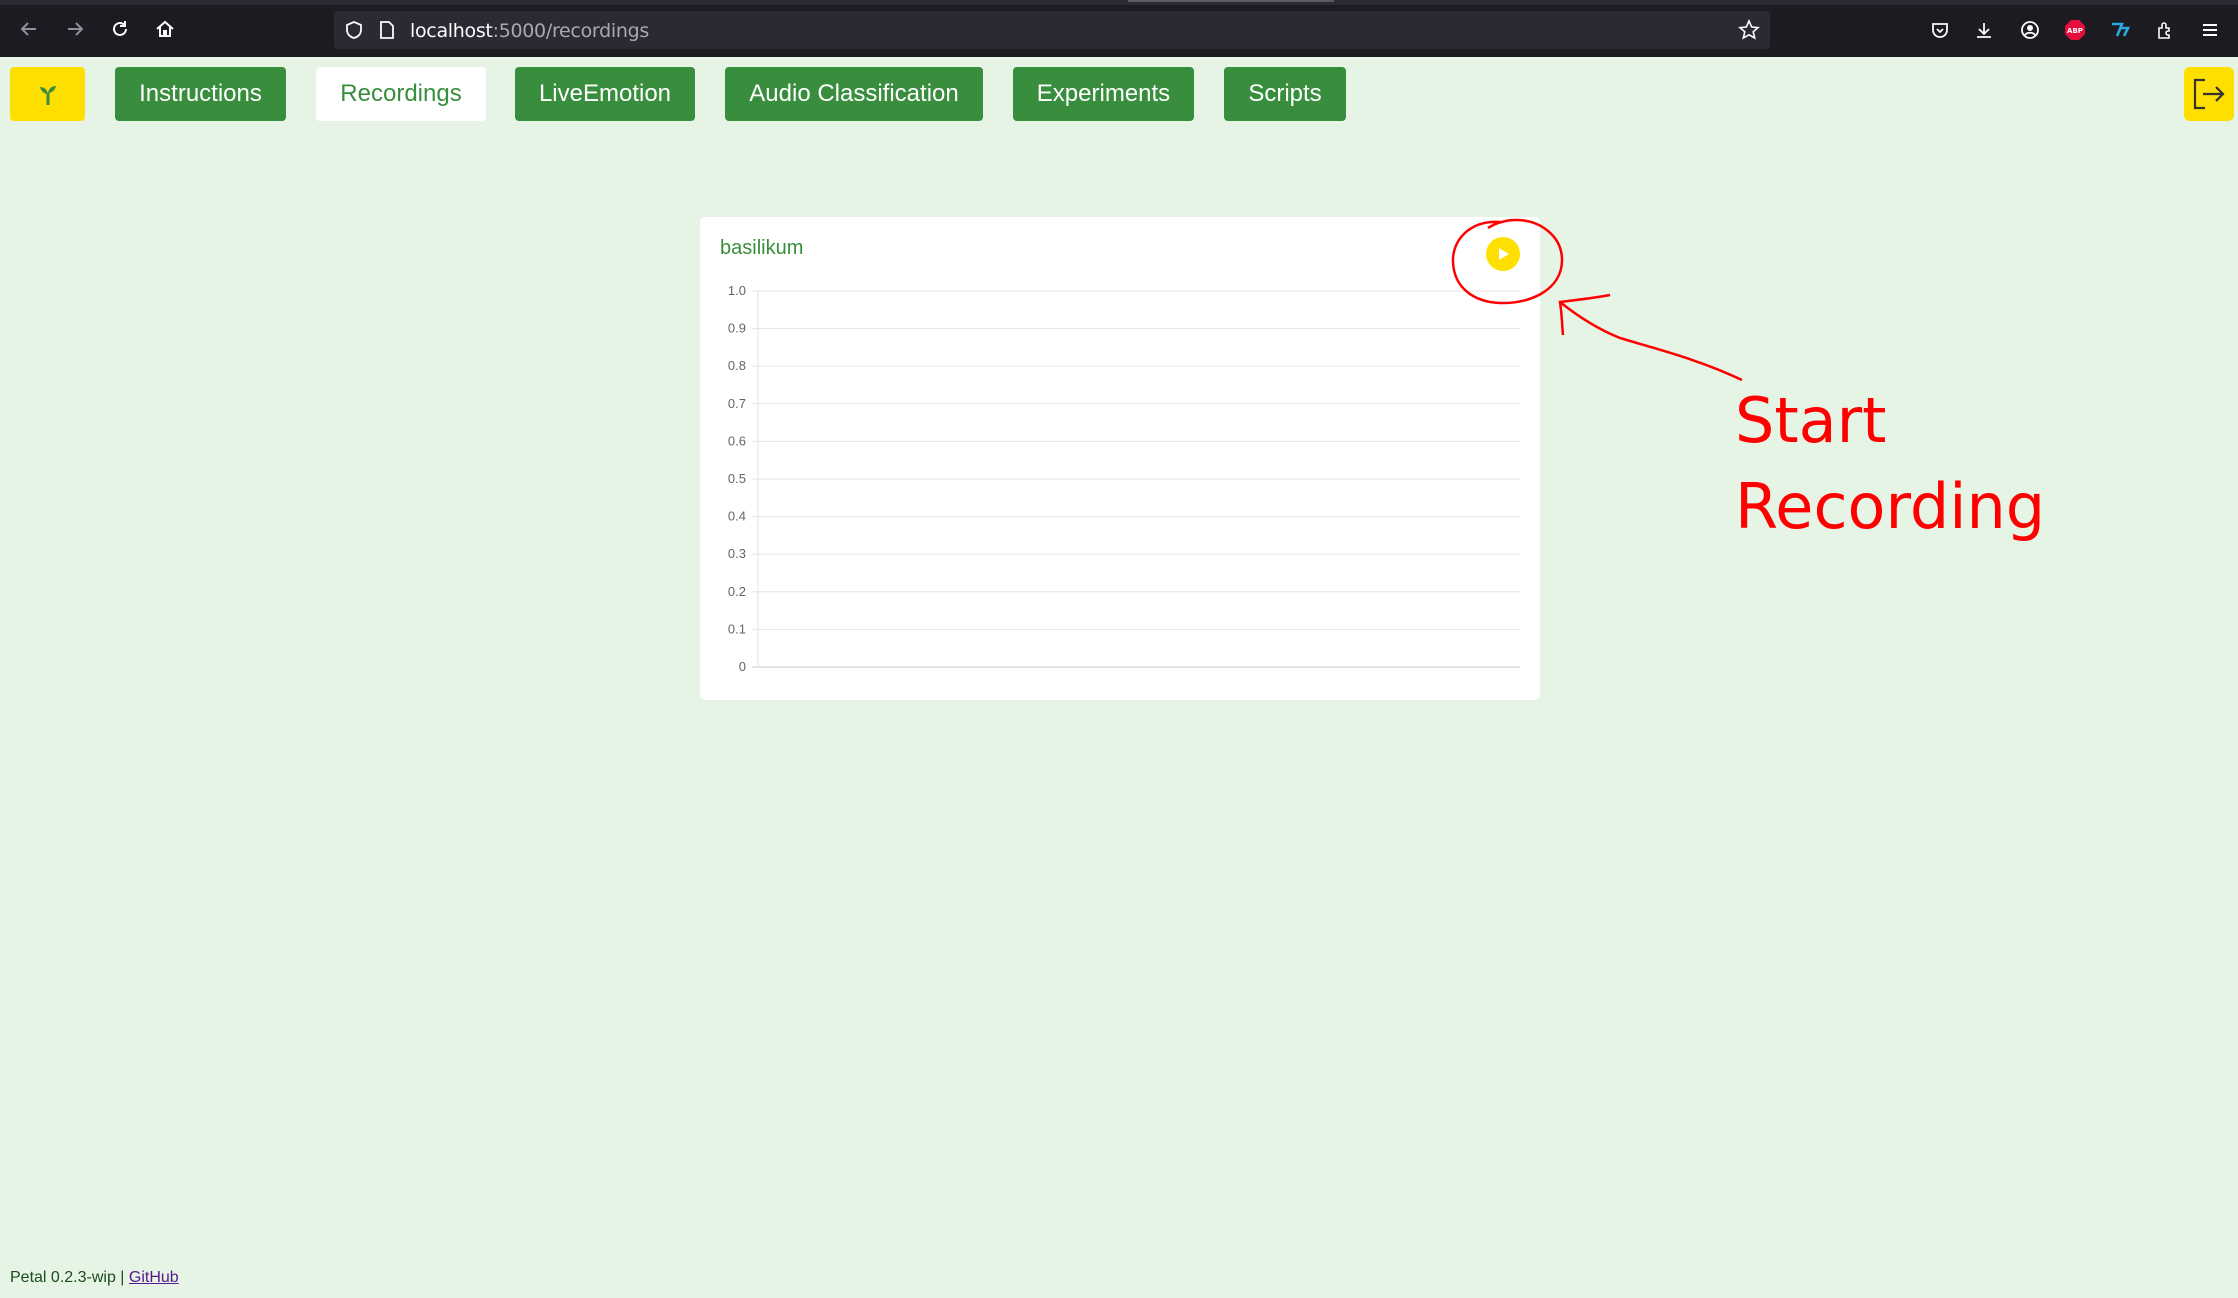  Describe the element at coordinates (387, 30) in the screenshot. I see `page-icon` at that location.